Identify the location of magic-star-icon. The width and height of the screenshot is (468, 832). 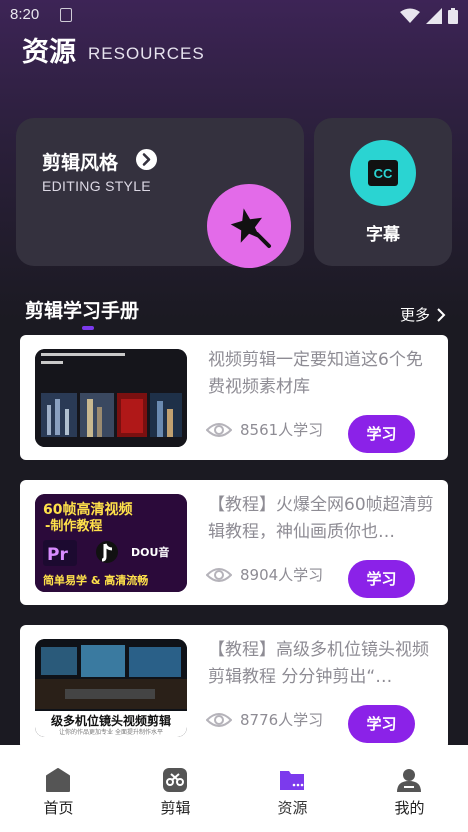
(249, 226).